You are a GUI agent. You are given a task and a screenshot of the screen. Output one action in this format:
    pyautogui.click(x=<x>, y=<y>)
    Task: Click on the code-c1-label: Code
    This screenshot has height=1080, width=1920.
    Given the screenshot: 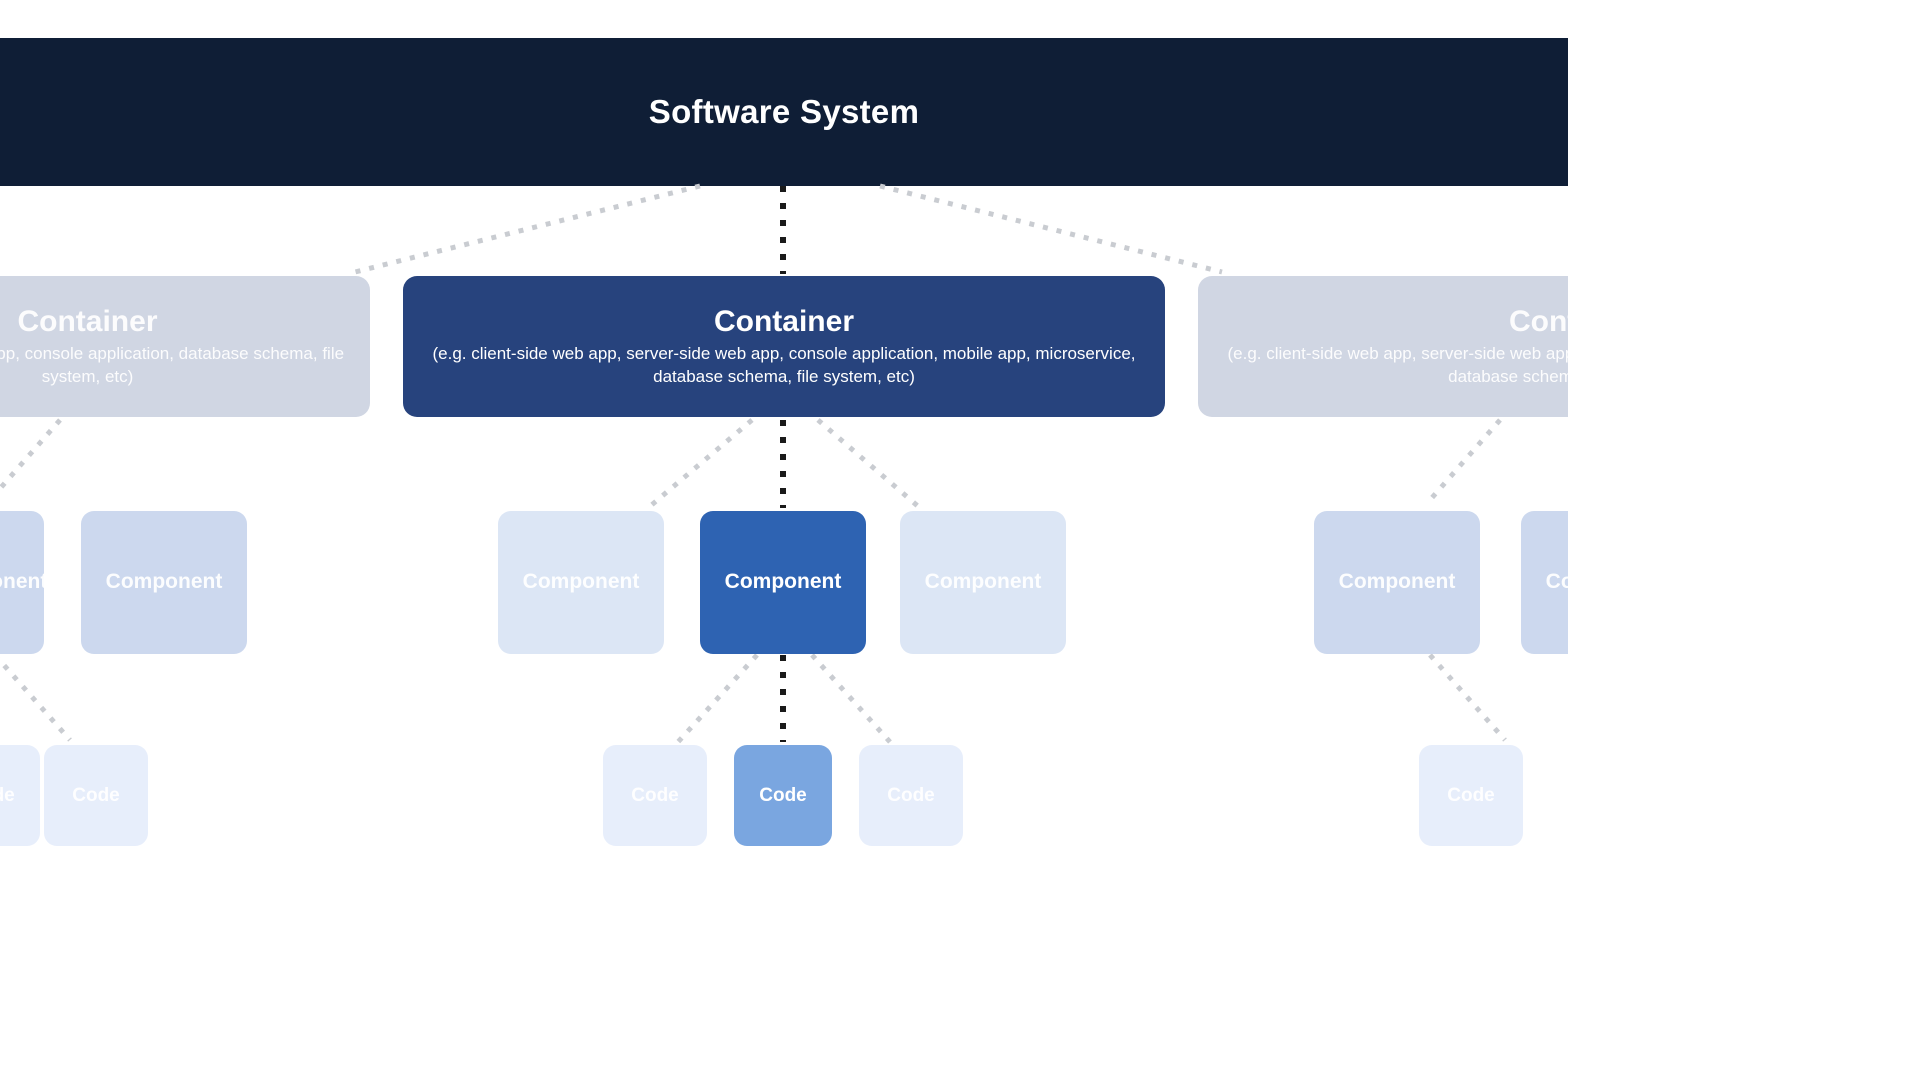 What is the action you would take?
    pyautogui.click(x=655, y=795)
    